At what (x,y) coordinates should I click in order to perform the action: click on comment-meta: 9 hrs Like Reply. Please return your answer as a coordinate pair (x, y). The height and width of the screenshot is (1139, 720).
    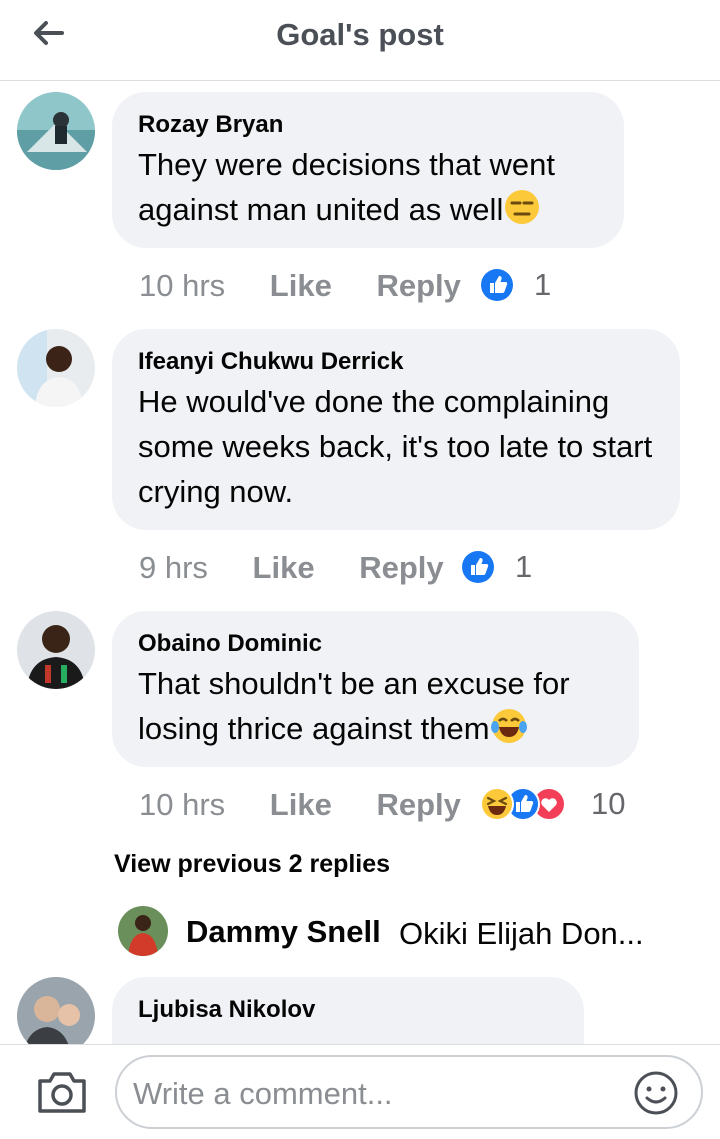
    Looking at the image, I should click on (291, 567).